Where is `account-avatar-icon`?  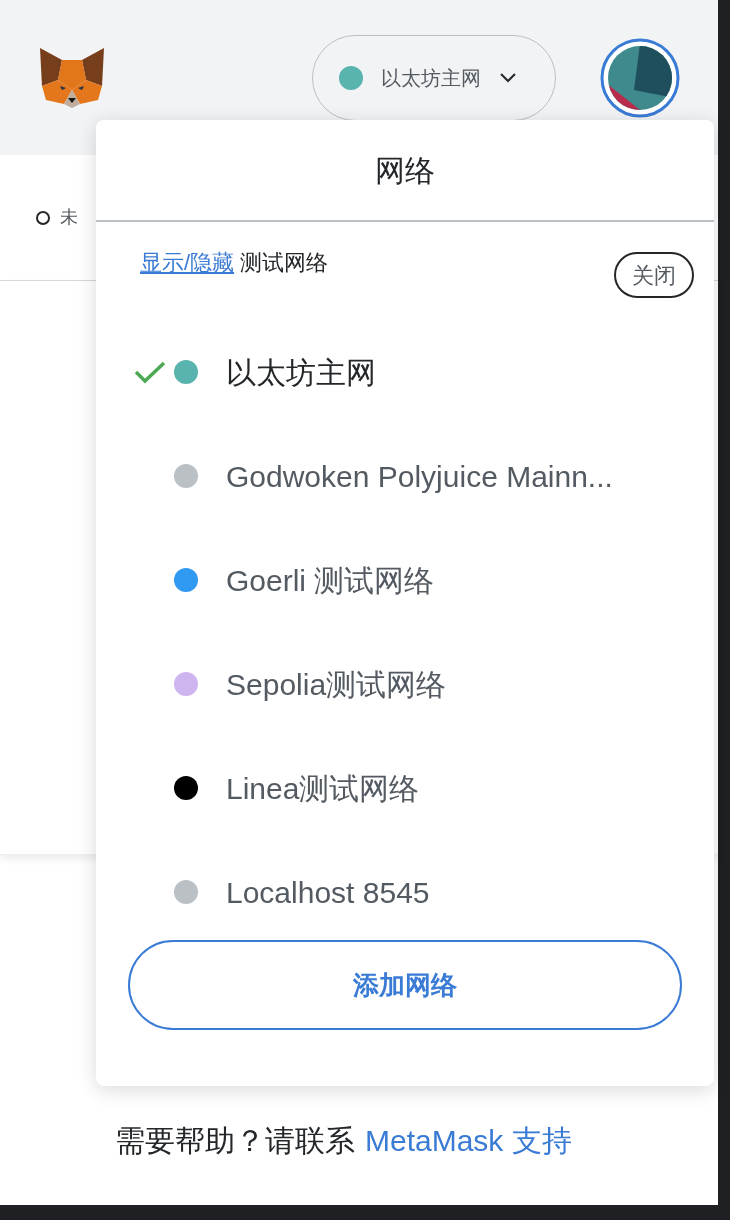
account-avatar-icon is located at coordinates (640, 77).